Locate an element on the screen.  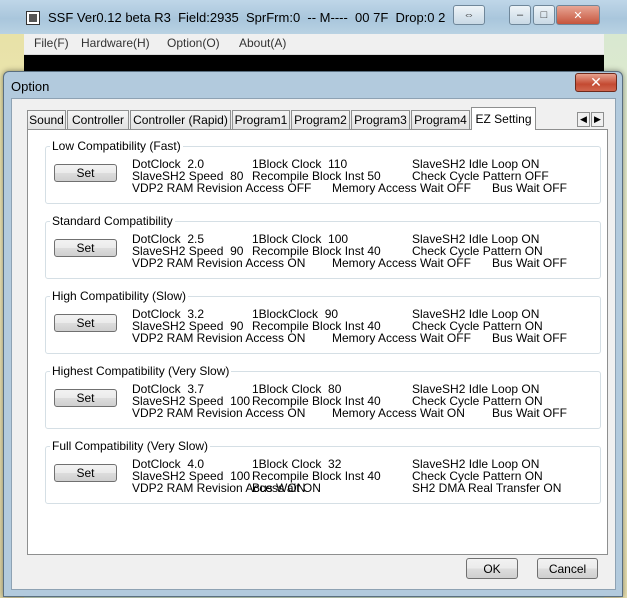
group-title: Full Compatibility (Very Slow) is located at coordinates (130, 446).